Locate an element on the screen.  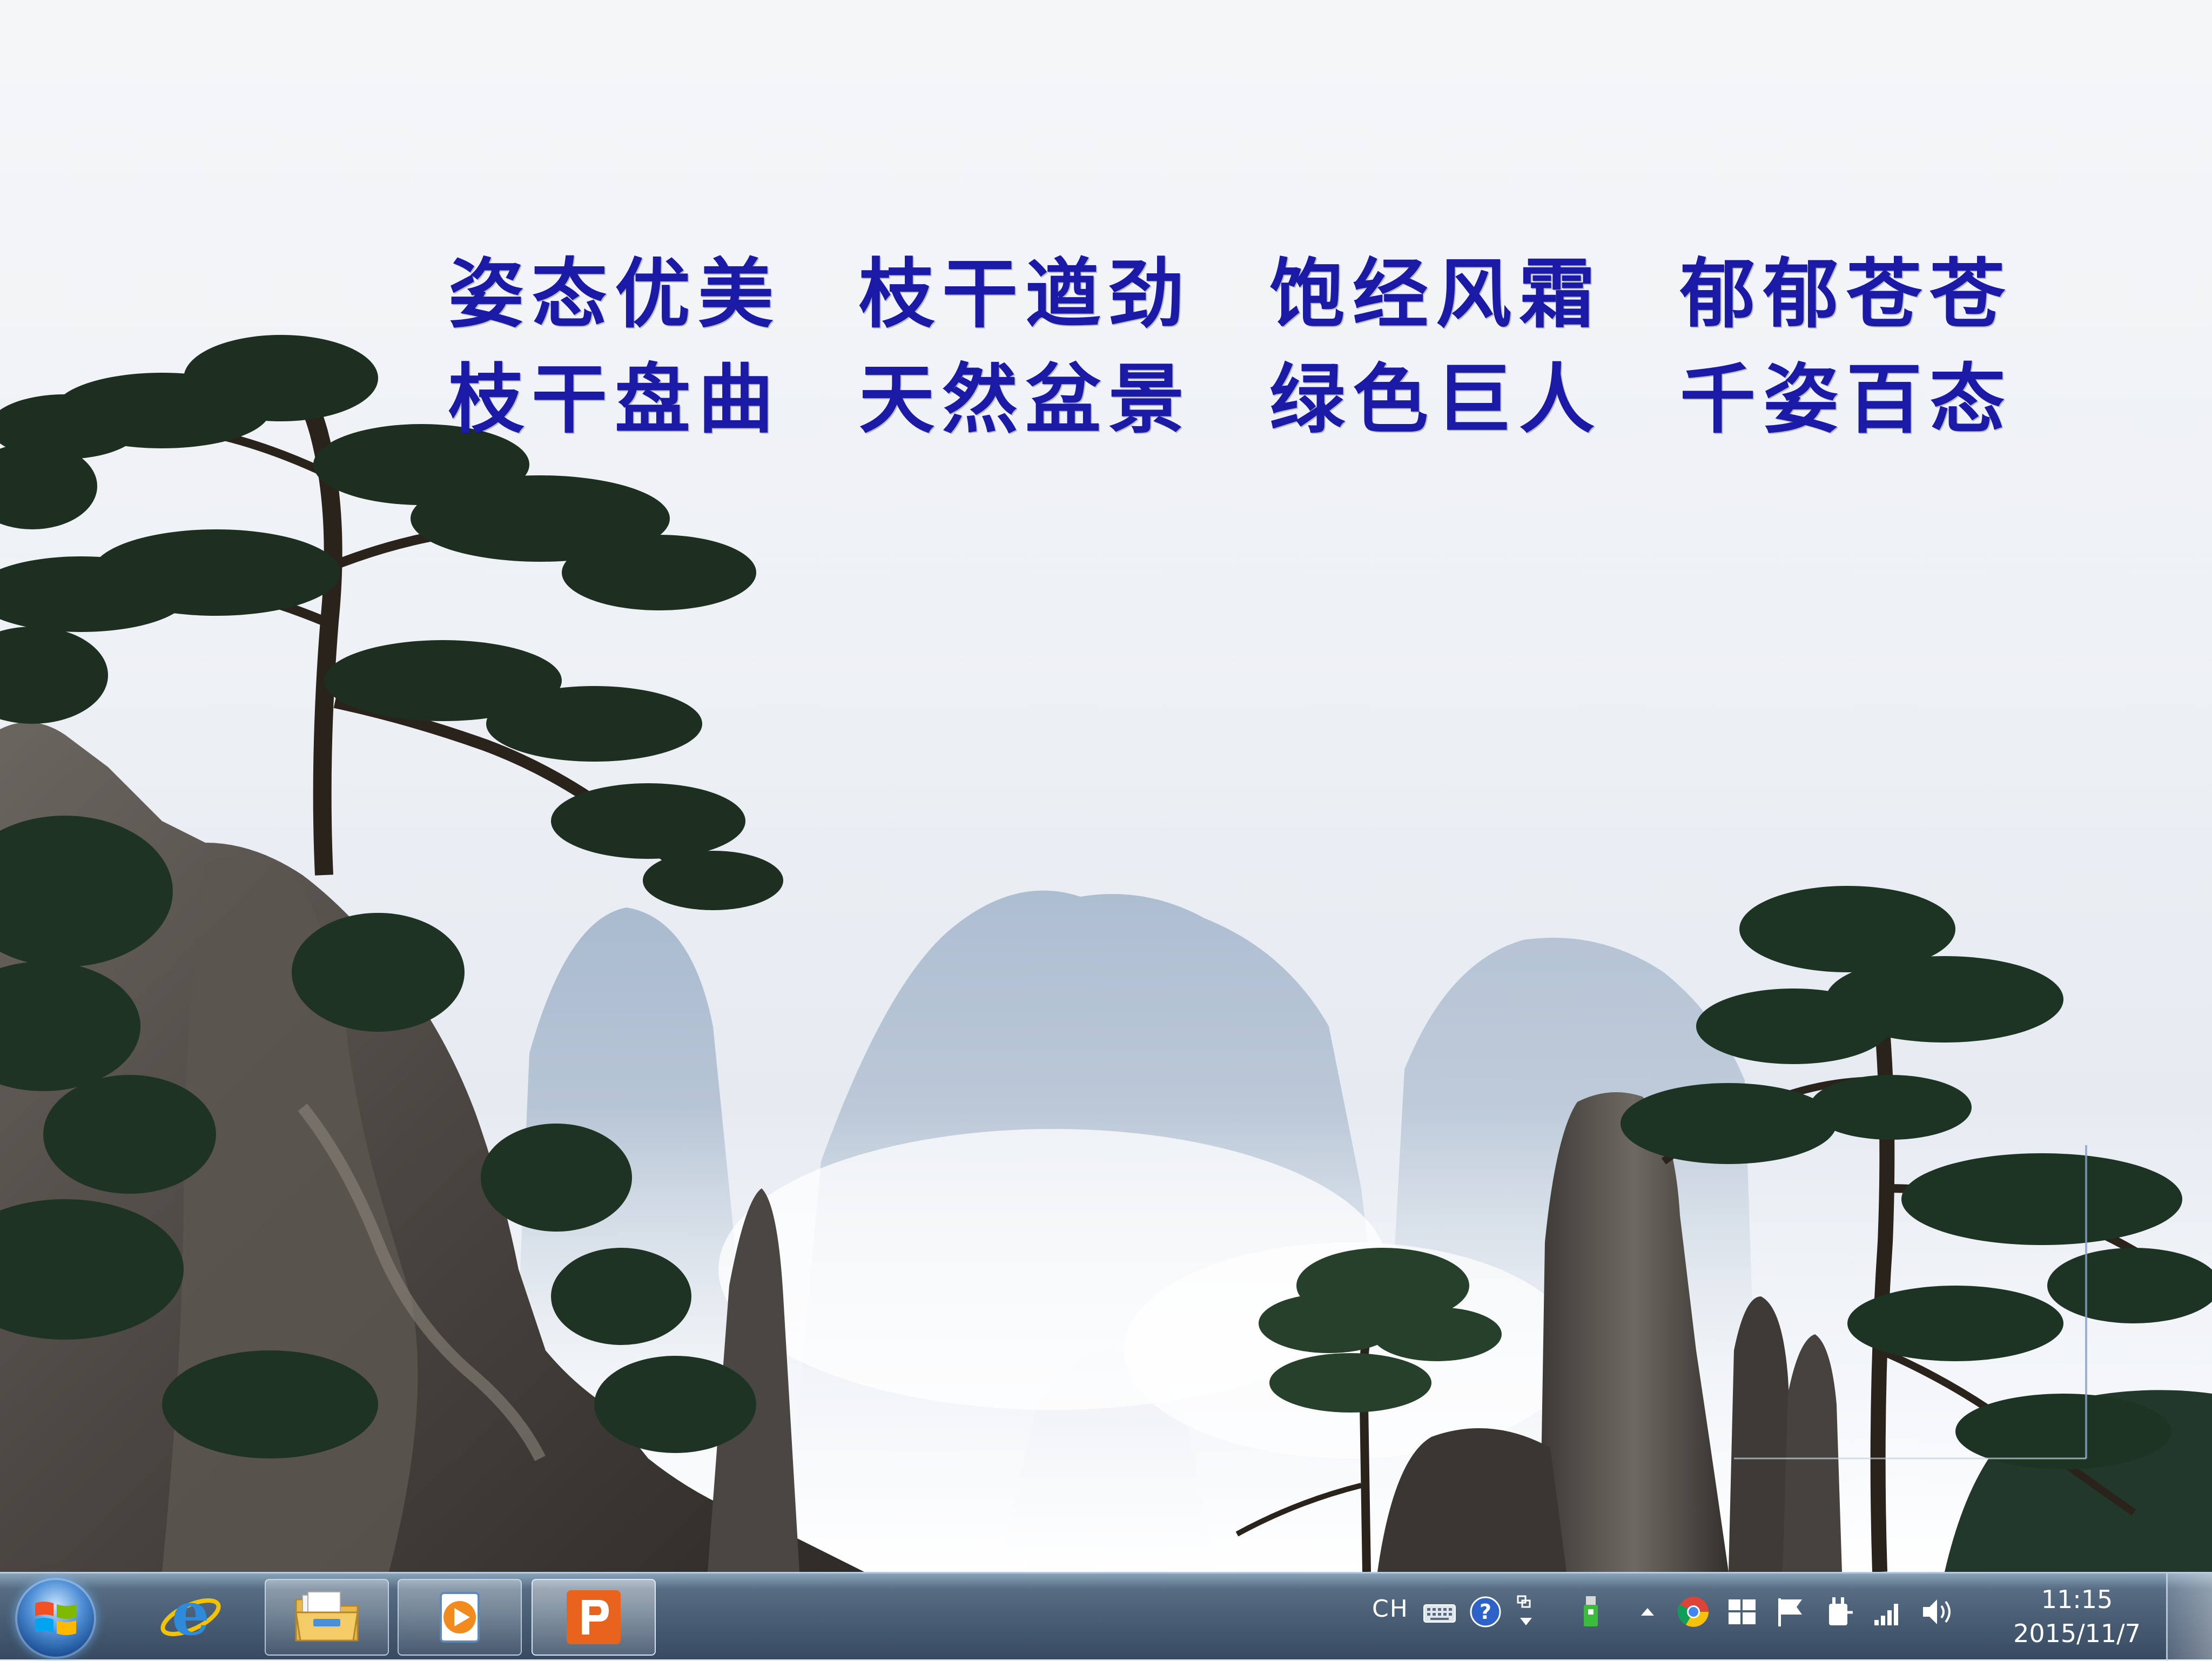
poem-phrase: 天然盆景 is located at coordinates (1025, 399).